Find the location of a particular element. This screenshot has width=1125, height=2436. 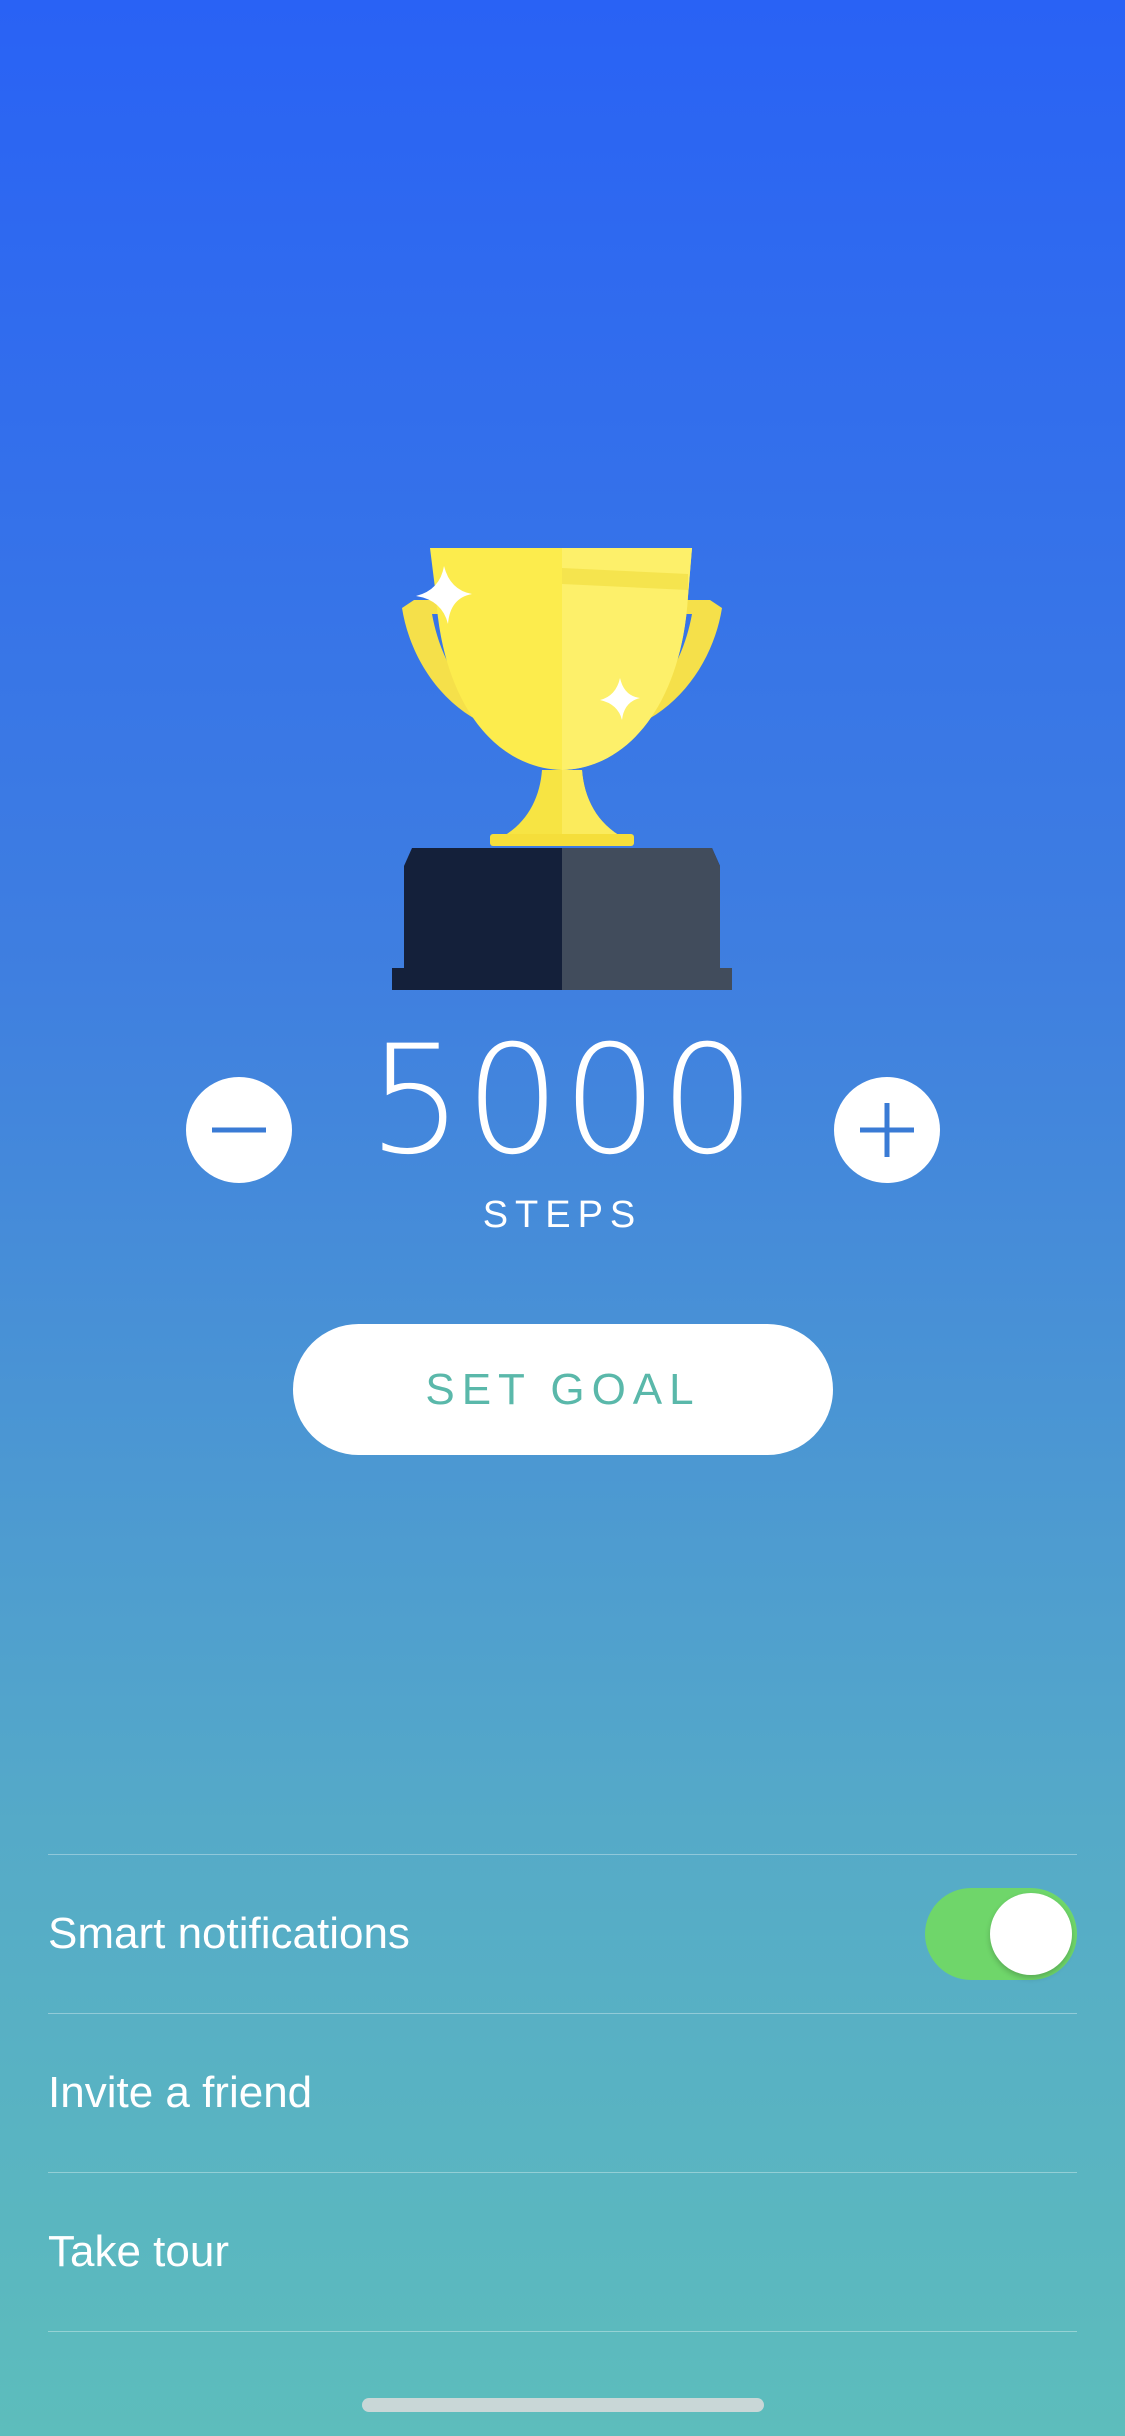

trophy-icon is located at coordinates (562, 769).